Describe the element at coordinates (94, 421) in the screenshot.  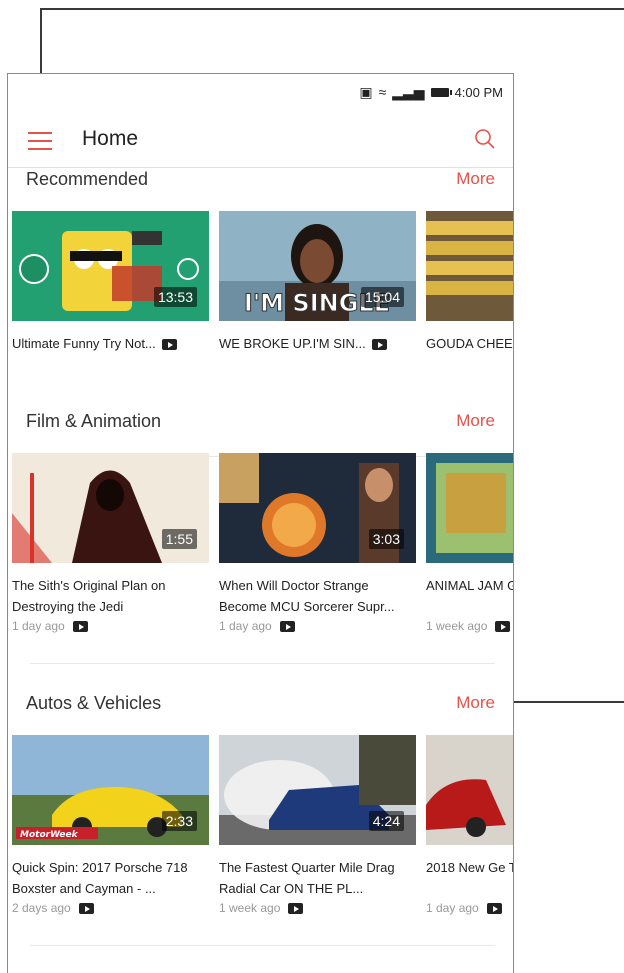
I see `section-title: Film & Animation` at that location.